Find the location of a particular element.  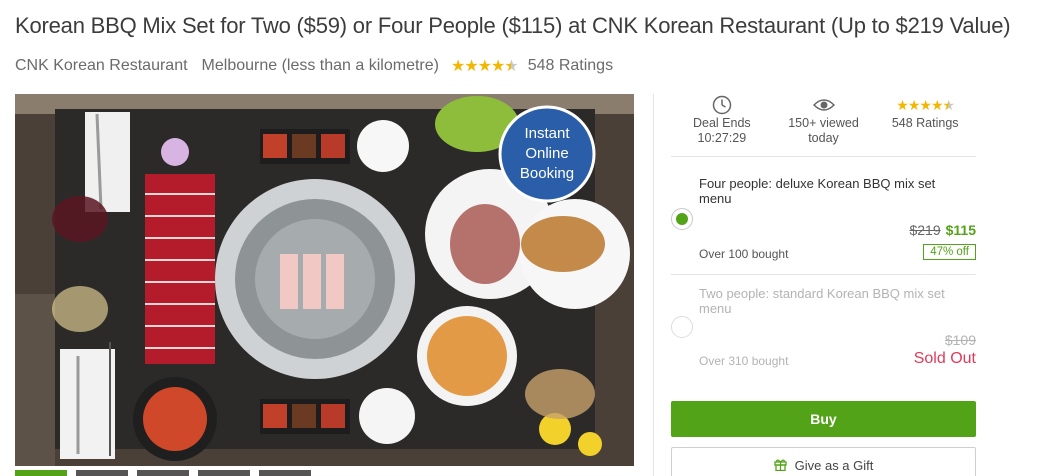

viewed-stat: 150+ viewed today is located at coordinates (824, 125).